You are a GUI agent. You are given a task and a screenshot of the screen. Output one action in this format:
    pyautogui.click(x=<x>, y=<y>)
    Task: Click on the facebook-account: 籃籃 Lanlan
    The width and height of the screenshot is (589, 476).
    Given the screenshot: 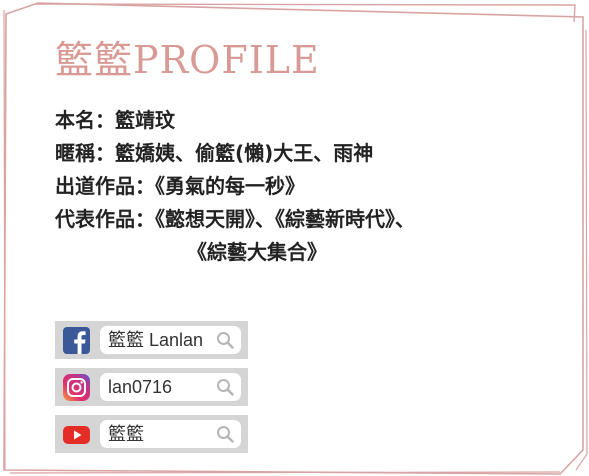 What is the action you would take?
    pyautogui.click(x=156, y=340)
    